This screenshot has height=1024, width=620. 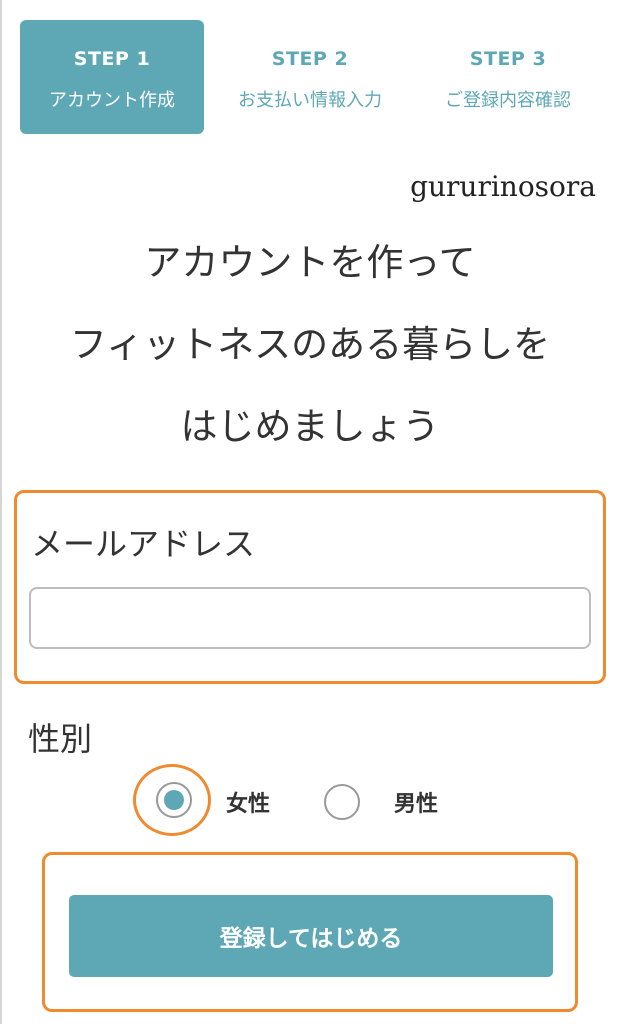 I want to click on radio-selected-dot, so click(x=174, y=800).